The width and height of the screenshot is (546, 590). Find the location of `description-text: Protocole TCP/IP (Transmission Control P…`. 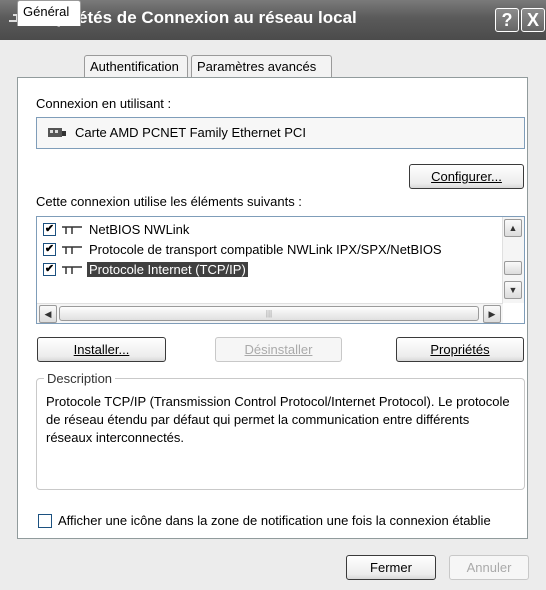

description-text: Protocole TCP/IP (Transmission Control P… is located at coordinates (278, 419).